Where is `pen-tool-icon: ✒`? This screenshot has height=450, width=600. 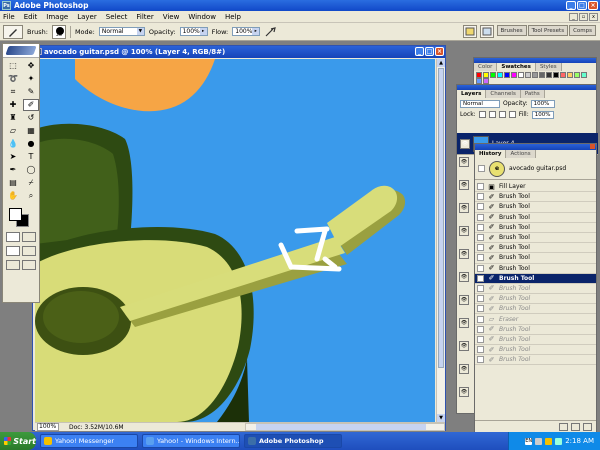
pen-tool-icon: ✒ is located at coordinates (13, 170).